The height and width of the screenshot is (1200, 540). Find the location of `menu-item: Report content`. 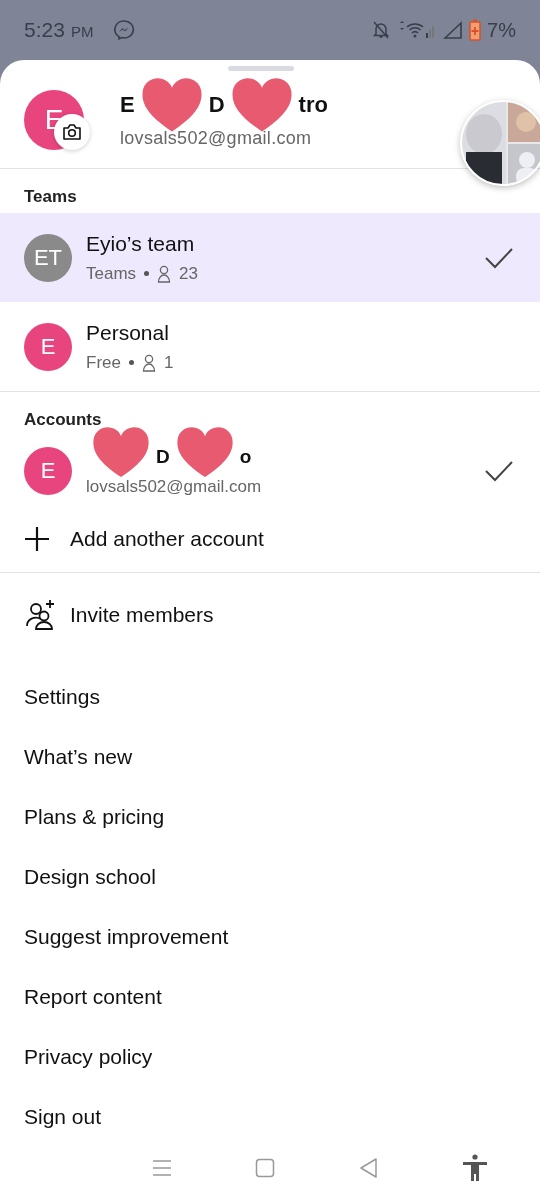

menu-item: Report content is located at coordinates (270, 997).